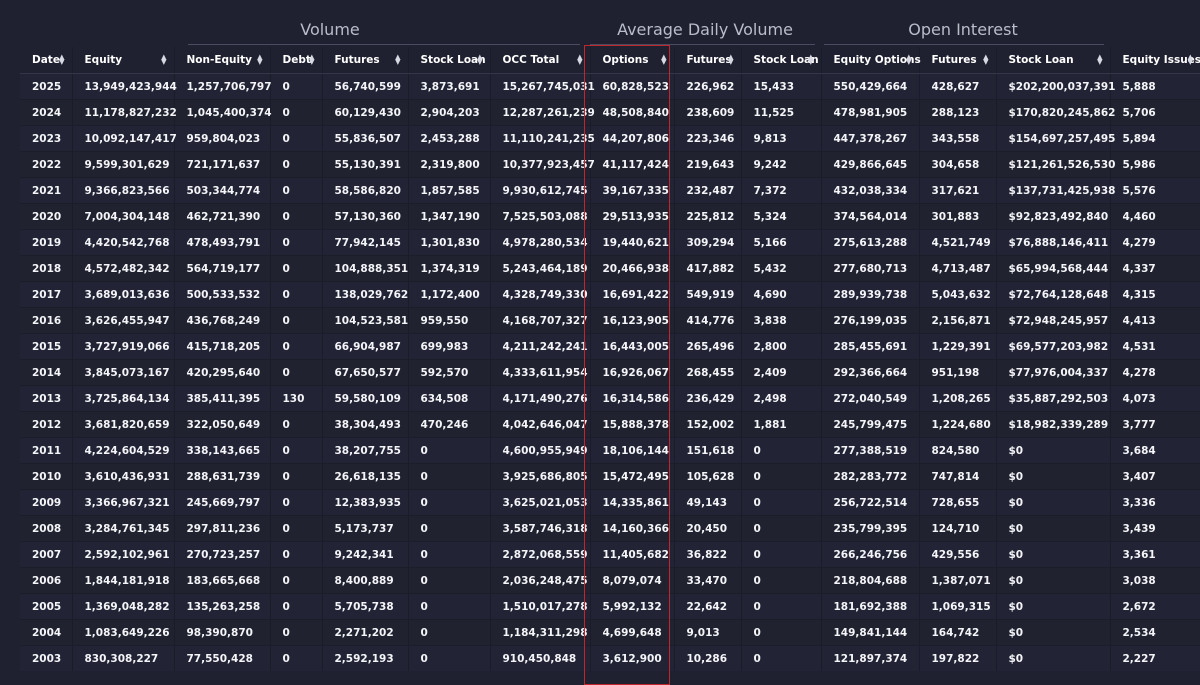 The image size is (1200, 685). I want to click on column-header-label: OCC Total, so click(531, 60).